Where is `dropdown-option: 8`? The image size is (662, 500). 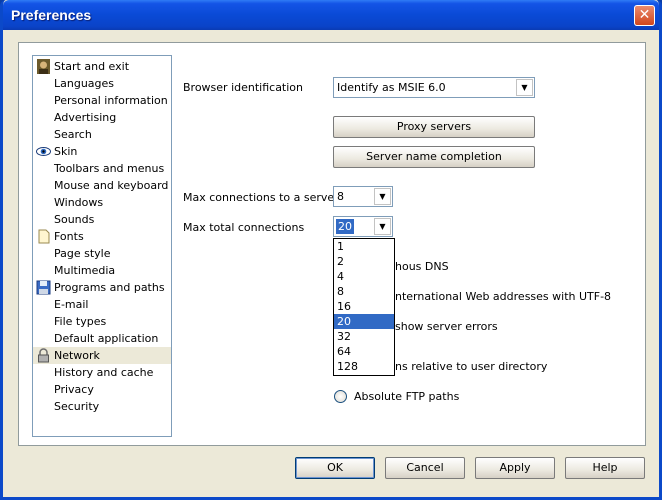
dropdown-option: 8 is located at coordinates (364, 291).